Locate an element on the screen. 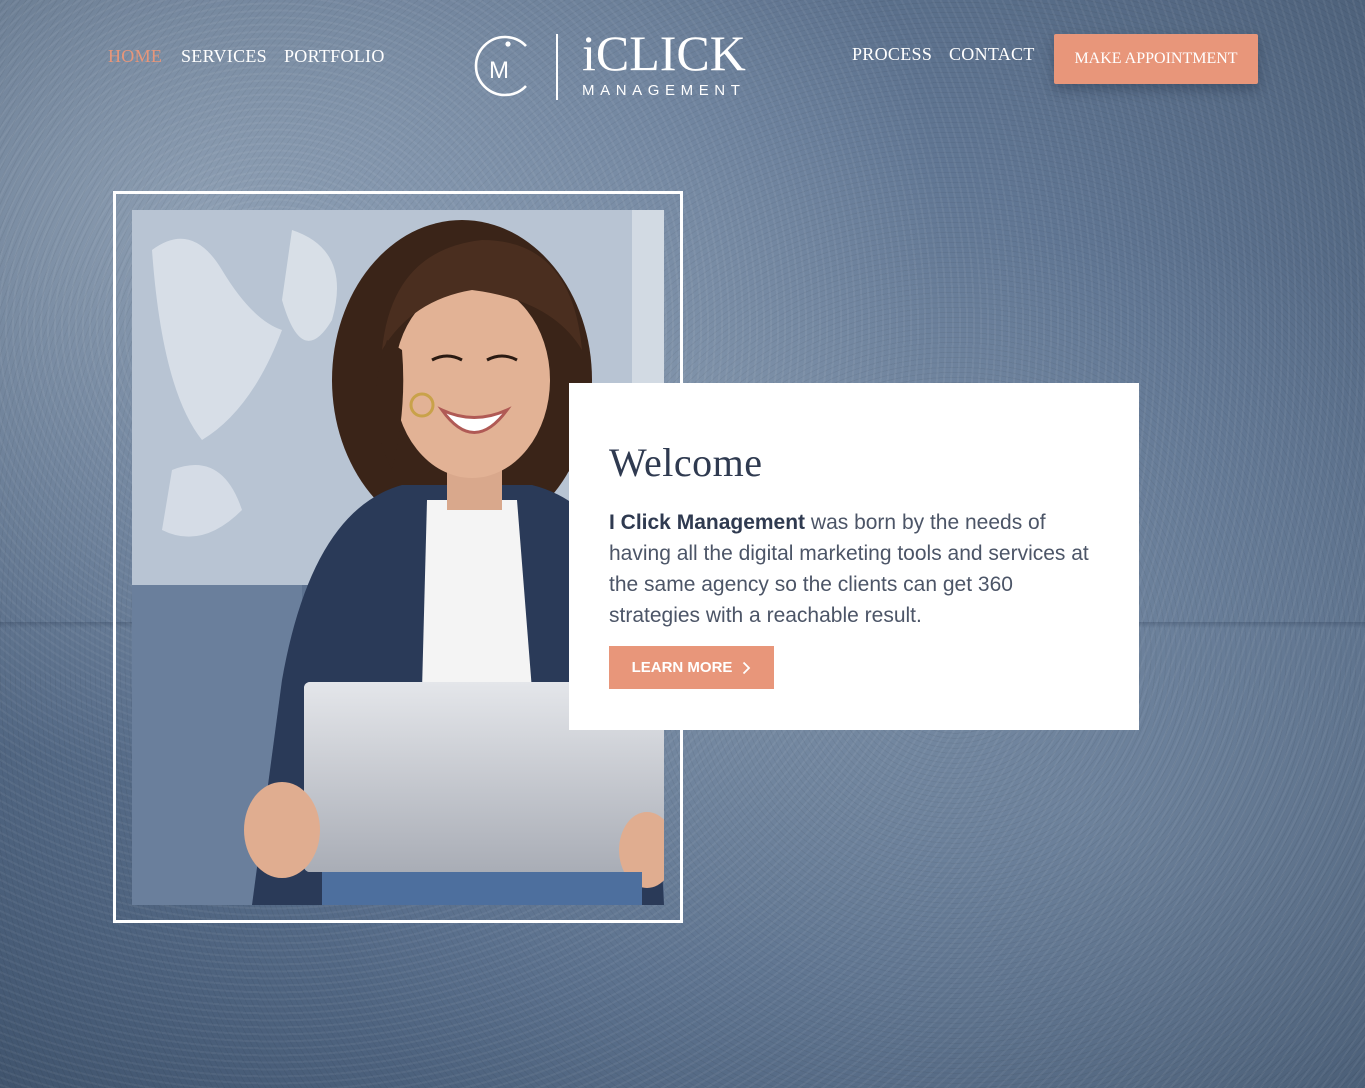  chevron-right-icon is located at coordinates (747, 667).